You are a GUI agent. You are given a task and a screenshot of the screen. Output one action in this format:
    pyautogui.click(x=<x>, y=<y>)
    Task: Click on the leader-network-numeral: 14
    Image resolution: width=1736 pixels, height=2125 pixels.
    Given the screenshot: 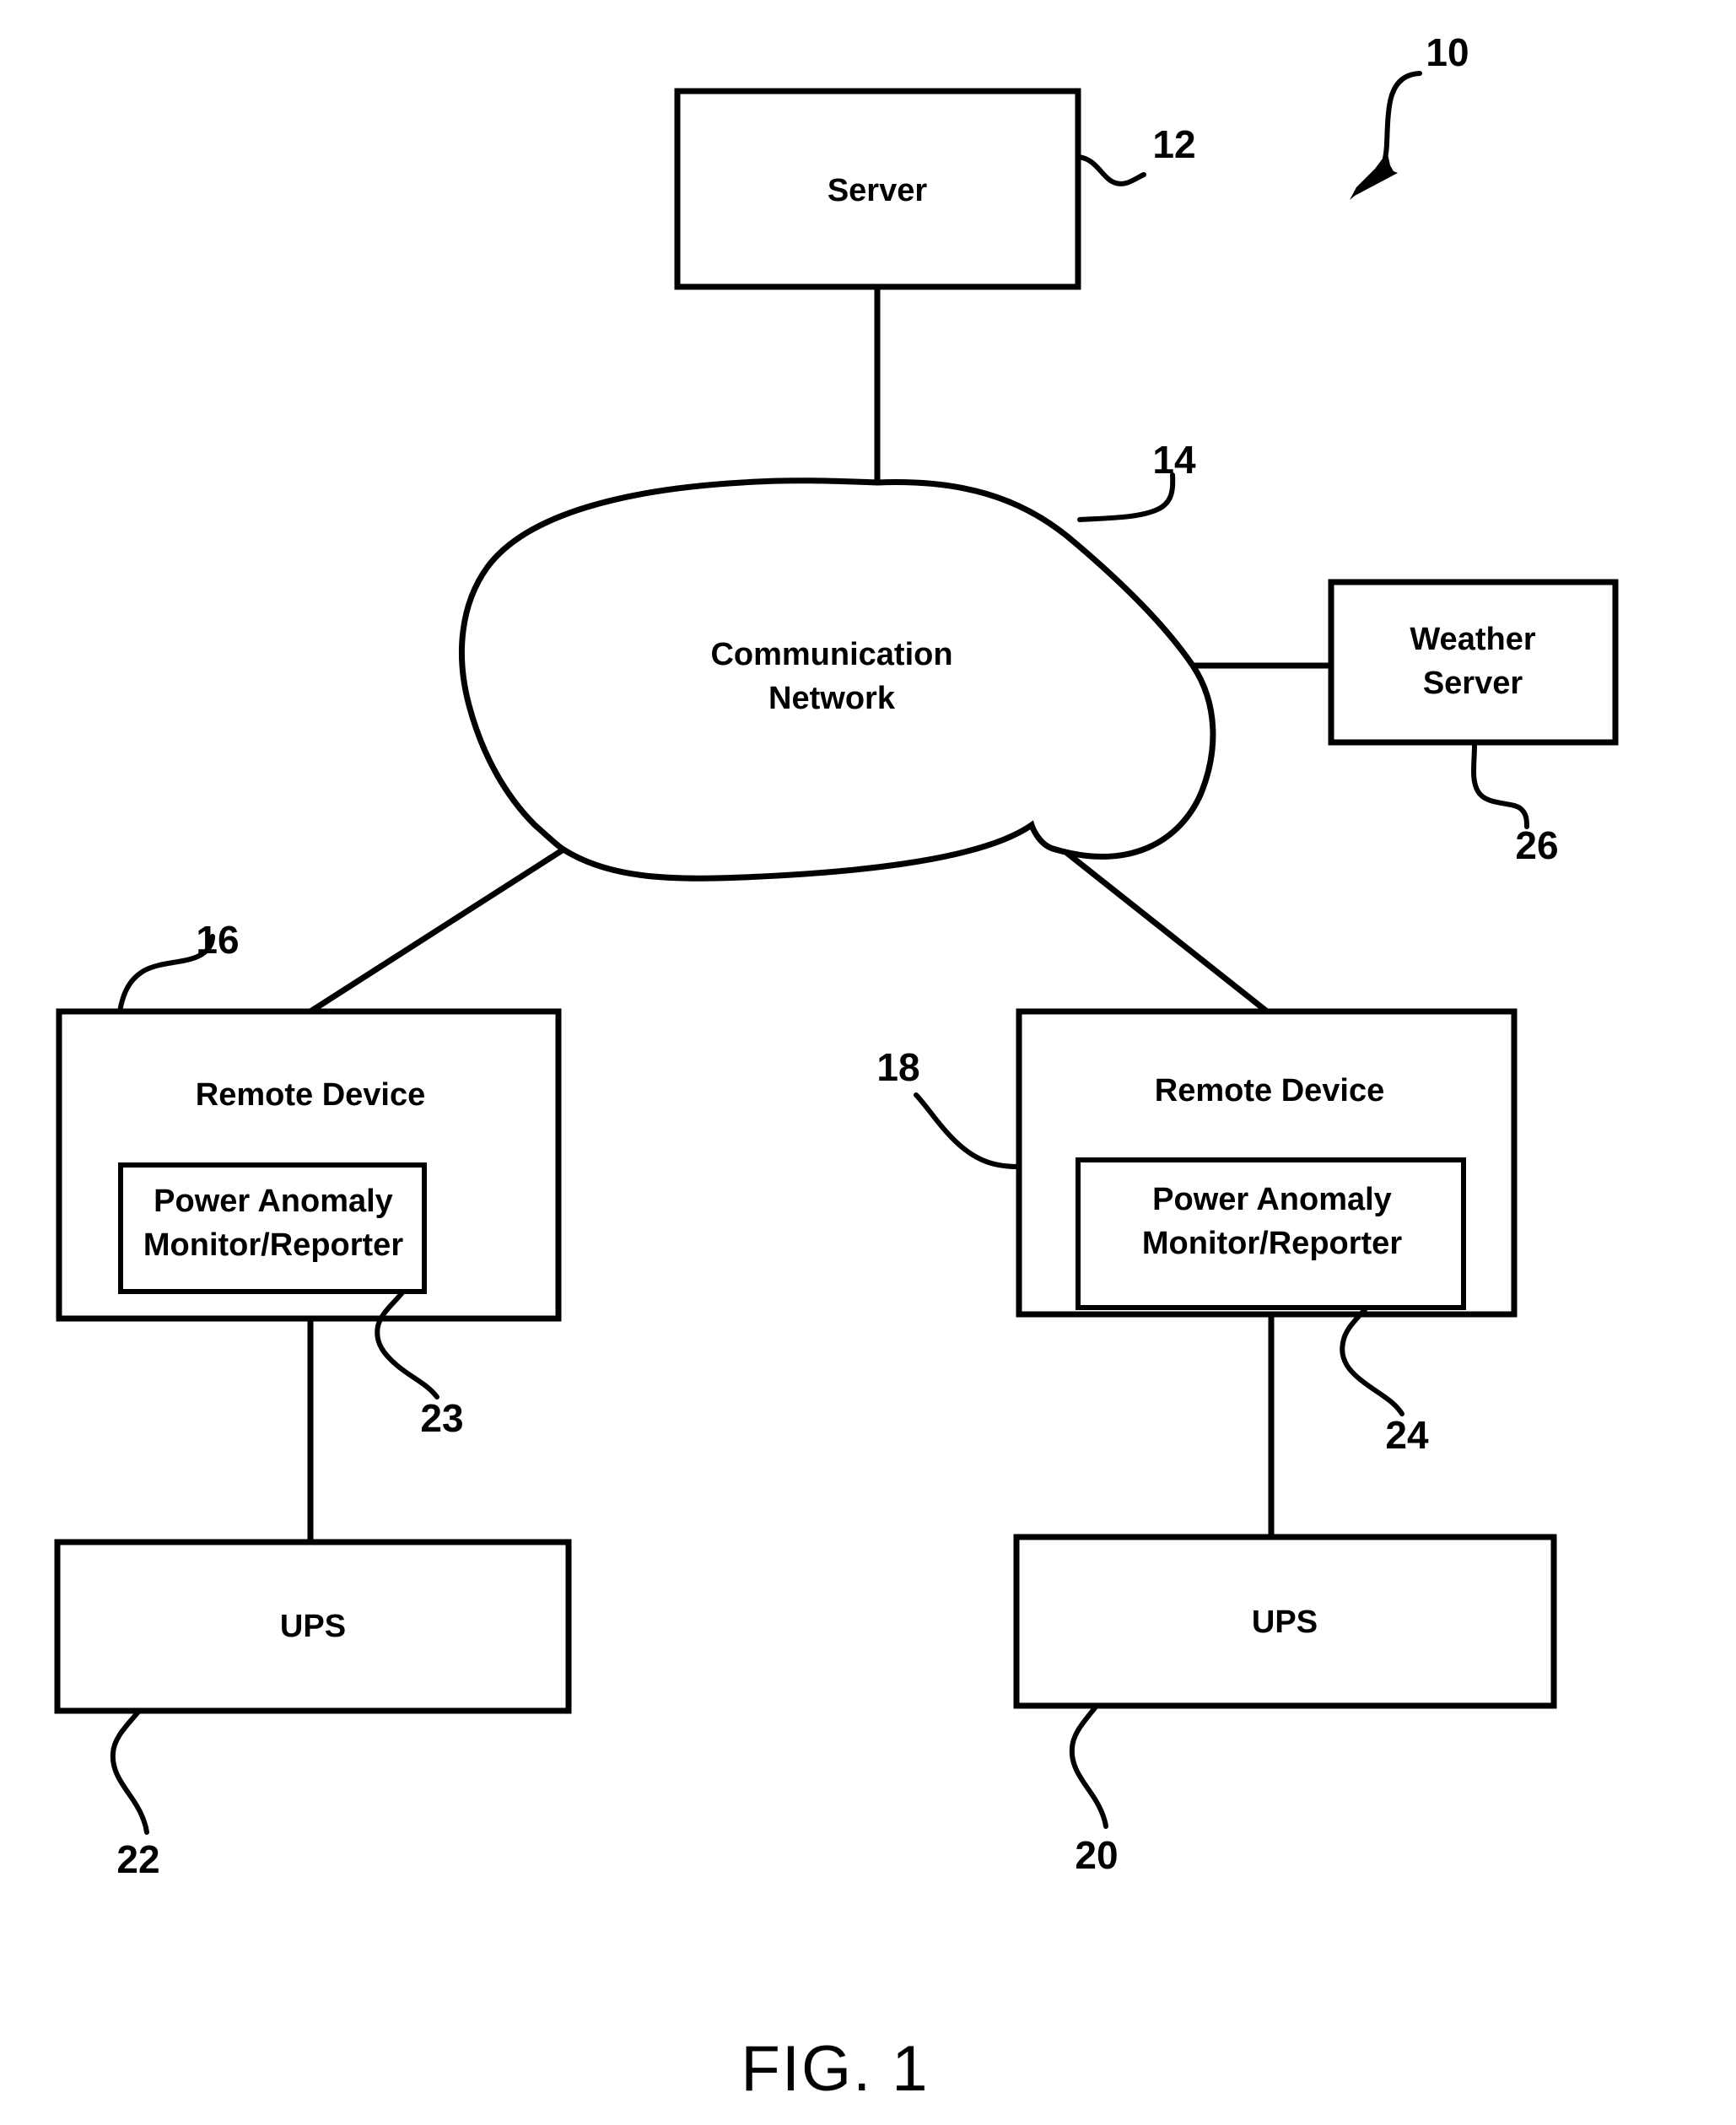 What is the action you would take?
    pyautogui.click(x=1137, y=480)
    